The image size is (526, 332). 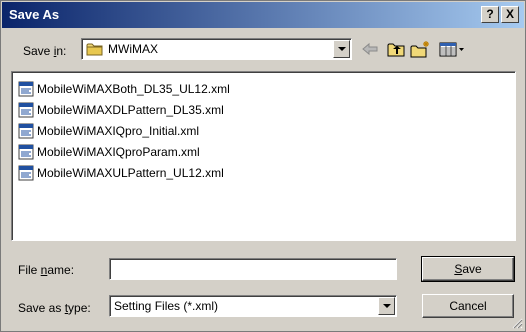 I want to click on save-as-type-label: Save as type:, so click(x=54, y=308).